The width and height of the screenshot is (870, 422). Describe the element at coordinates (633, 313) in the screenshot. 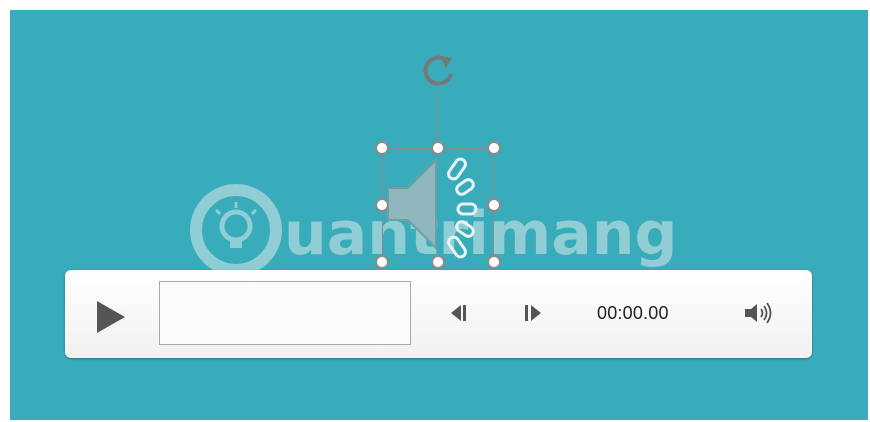

I see `time-display: 00:00.00` at that location.